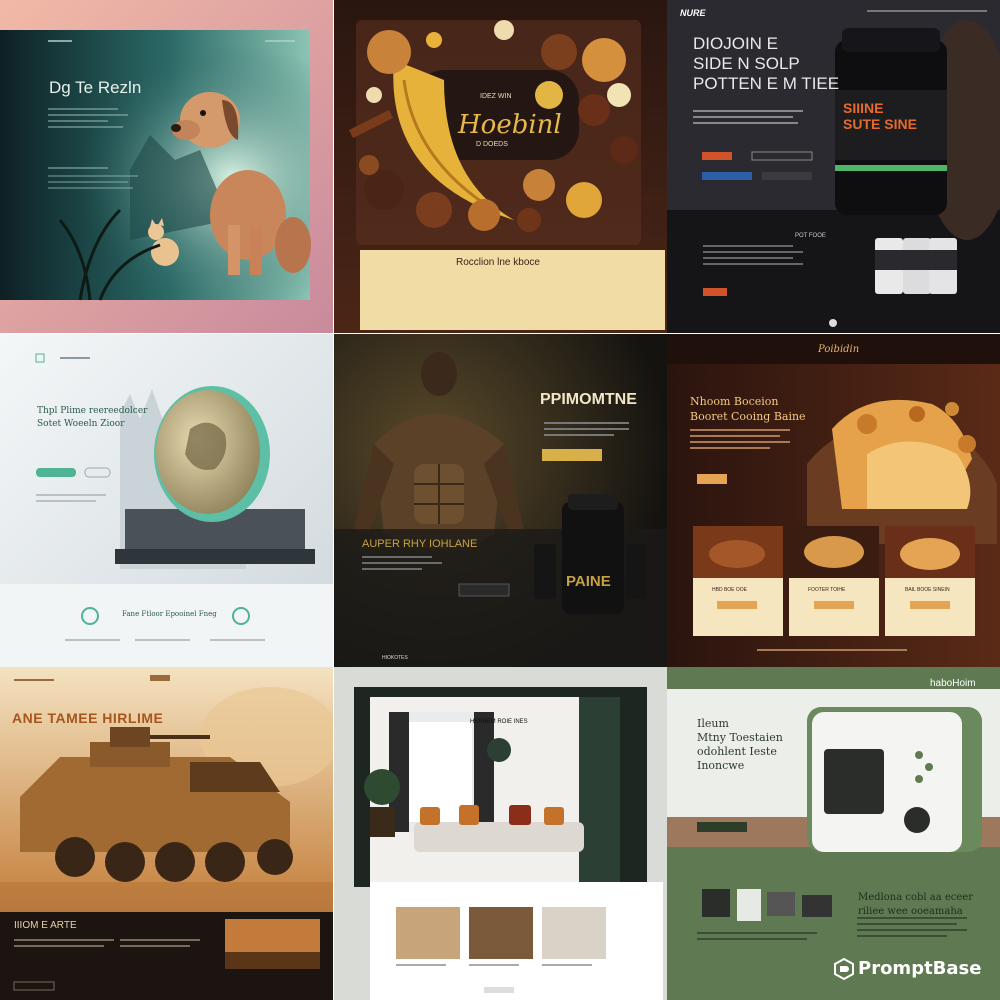 Image resolution: width=1000 pixels, height=1000 pixels. What do you see at coordinates (927, 590) in the screenshot?
I see `pastry-card-3-title: BAIL BOOE SINEIN` at bounding box center [927, 590].